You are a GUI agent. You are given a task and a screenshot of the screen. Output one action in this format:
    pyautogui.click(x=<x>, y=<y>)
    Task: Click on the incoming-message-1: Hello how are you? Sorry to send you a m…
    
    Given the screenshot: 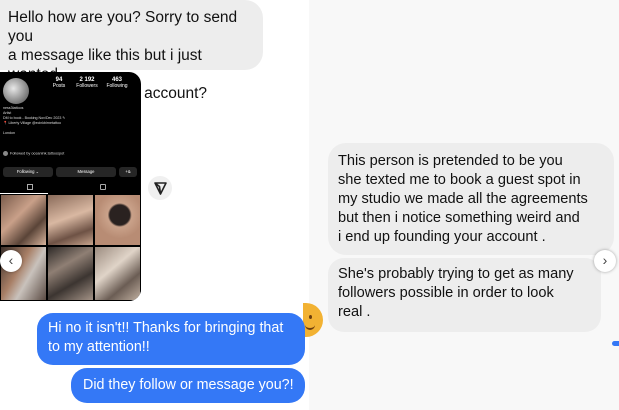 What is the action you would take?
    pyautogui.click(x=131, y=51)
    